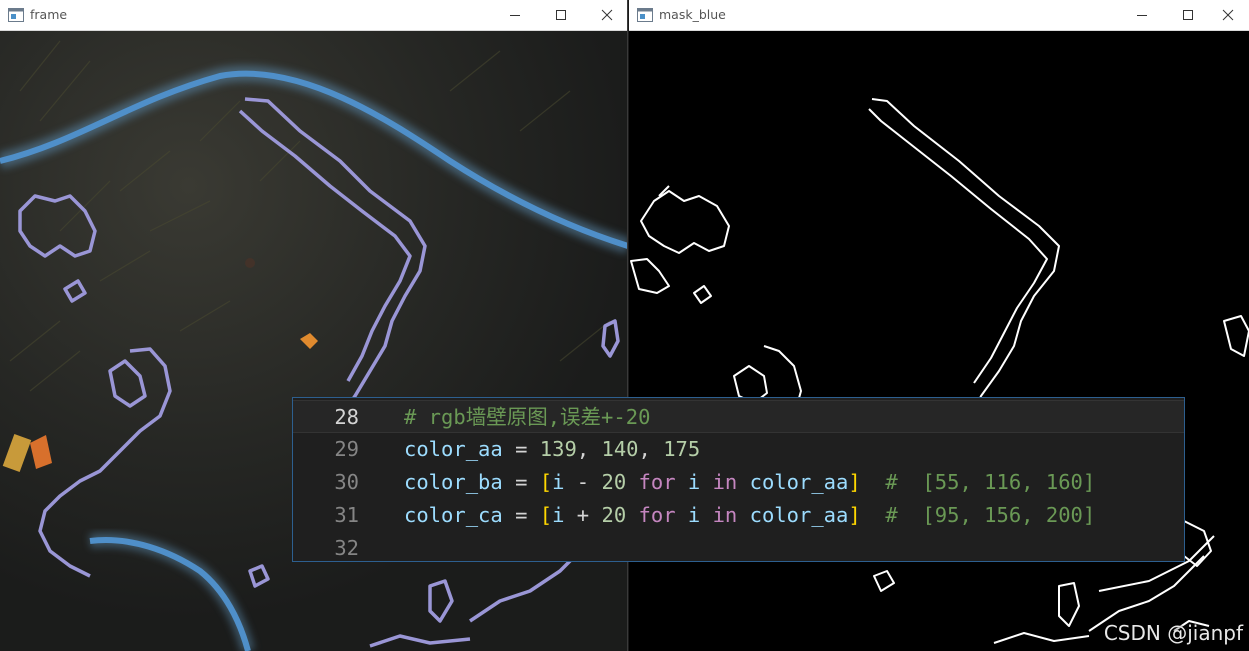  Describe the element at coordinates (978, 482) in the screenshot. I see `code-token: # [55, 116, 160]` at that location.